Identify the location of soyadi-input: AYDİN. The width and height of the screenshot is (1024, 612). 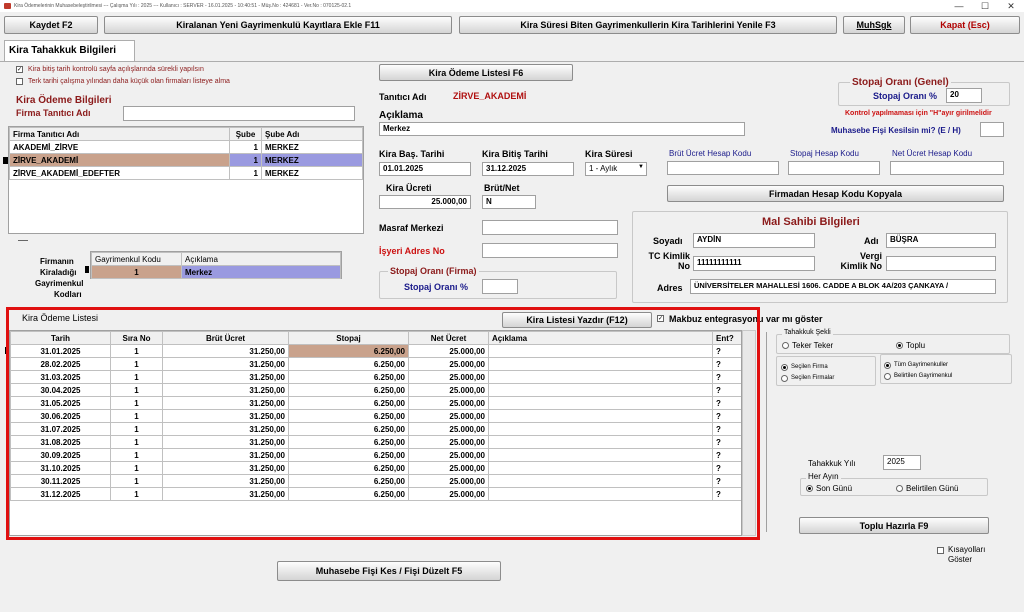
(754, 240).